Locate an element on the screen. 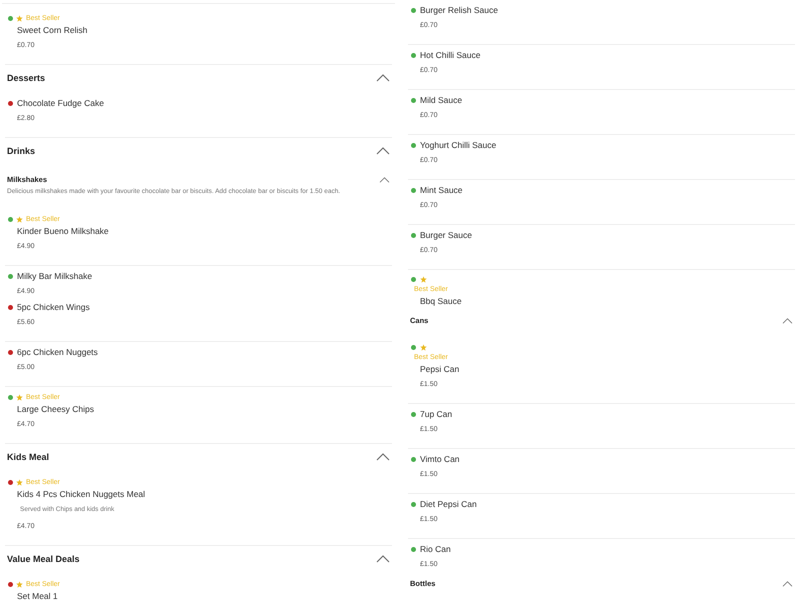  item-name: Diet Pepsi Can is located at coordinates (448, 504).